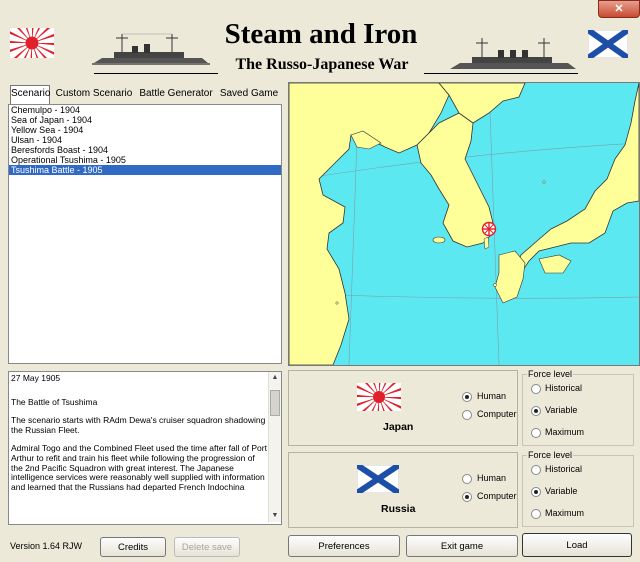  I want to click on japan-computer-label: Computer, so click(497, 414).